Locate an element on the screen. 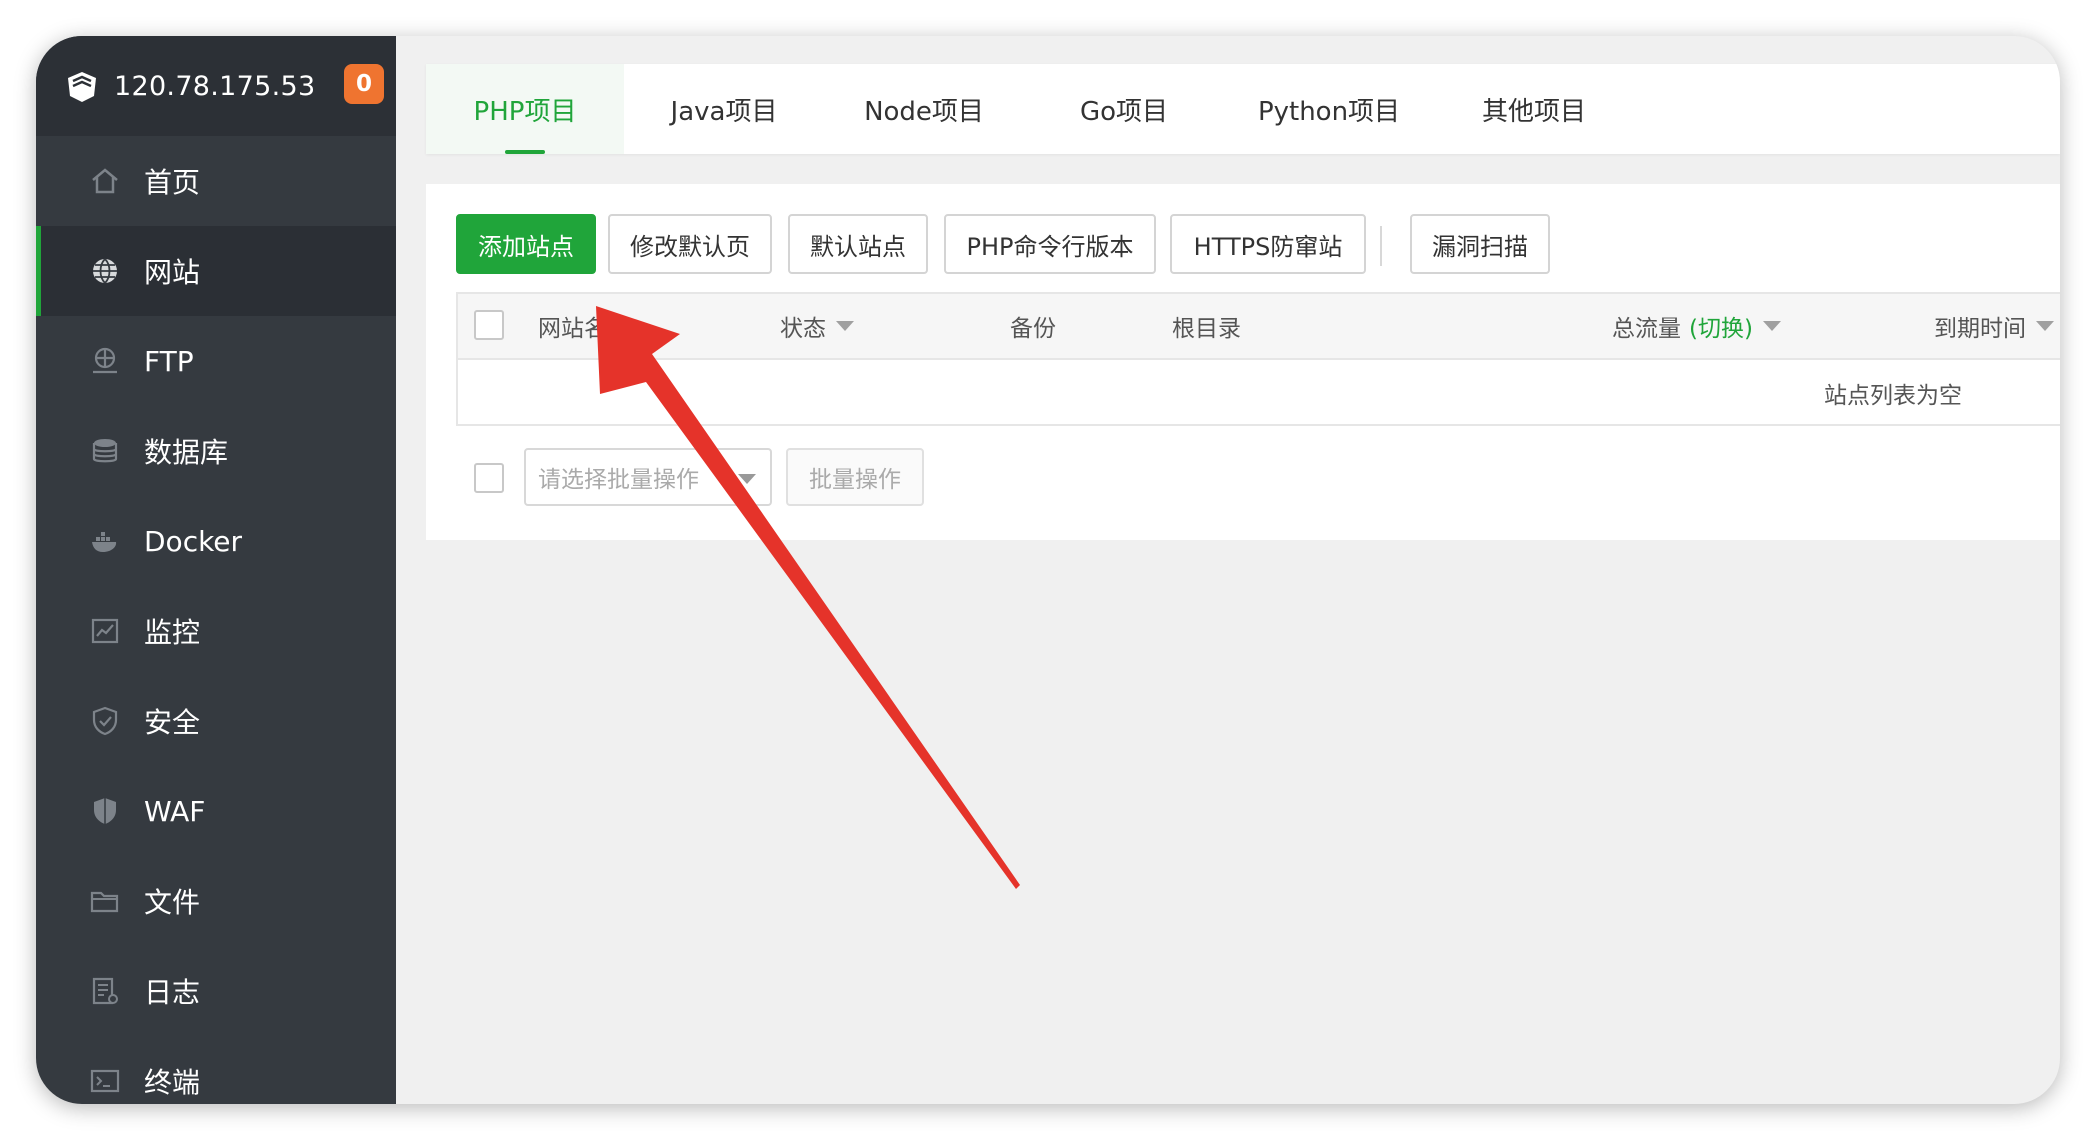  column-expire-time: 到期时间 is located at coordinates (1994, 326).